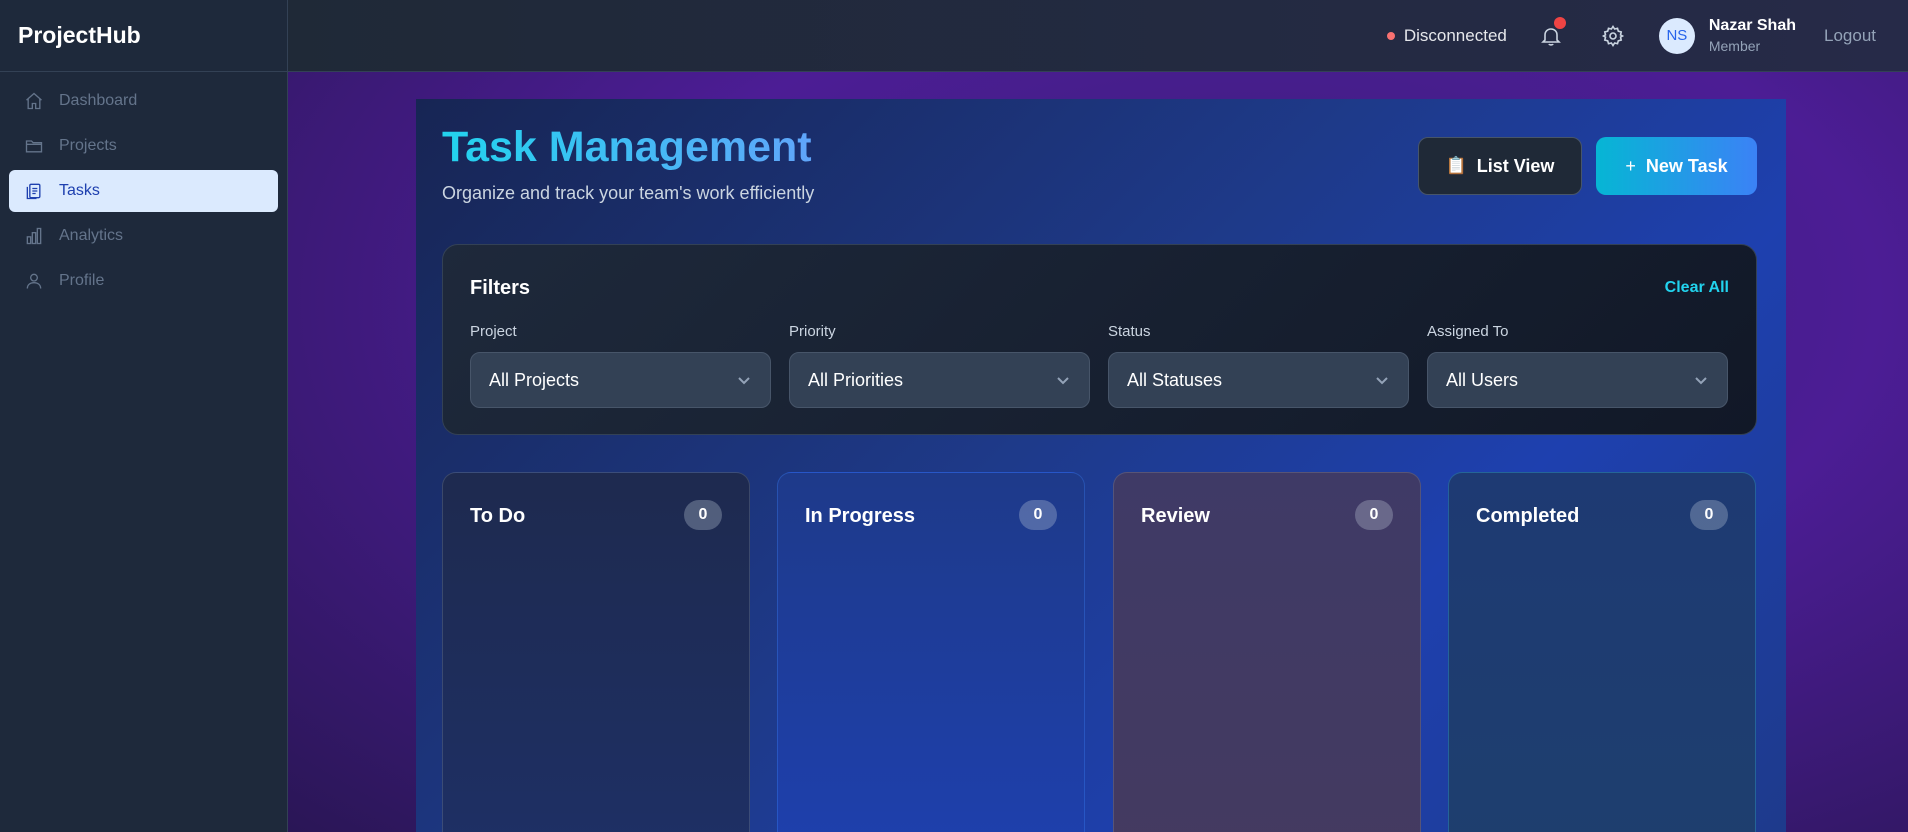  I want to click on project-select: All Projects, so click(620, 380).